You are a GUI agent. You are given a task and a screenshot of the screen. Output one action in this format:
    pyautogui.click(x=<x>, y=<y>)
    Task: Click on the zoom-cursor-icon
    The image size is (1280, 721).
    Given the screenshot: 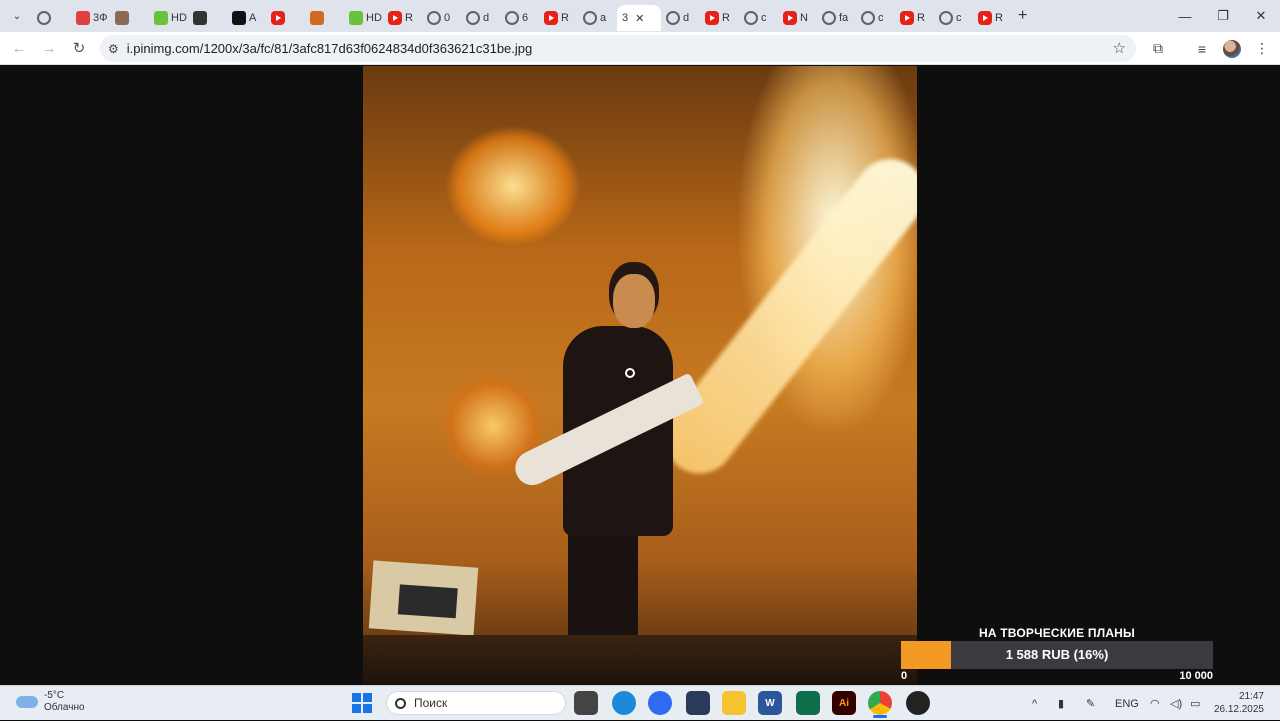 What is the action you would take?
    pyautogui.click(x=630, y=373)
    